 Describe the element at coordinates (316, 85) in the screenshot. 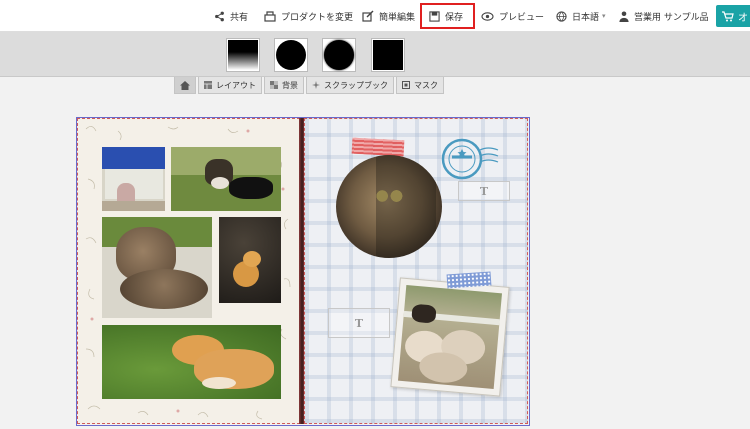

I see `scrapbook-icon` at that location.